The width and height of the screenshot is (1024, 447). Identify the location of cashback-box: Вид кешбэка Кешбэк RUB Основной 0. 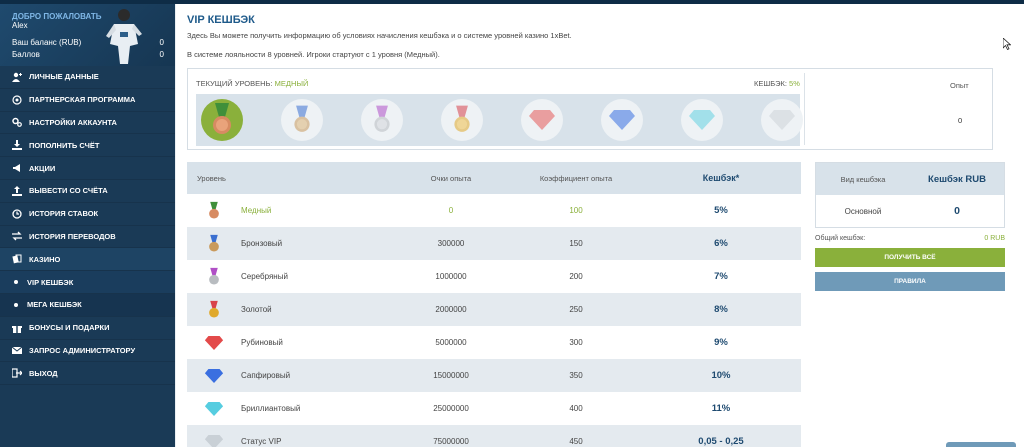
(910, 195).